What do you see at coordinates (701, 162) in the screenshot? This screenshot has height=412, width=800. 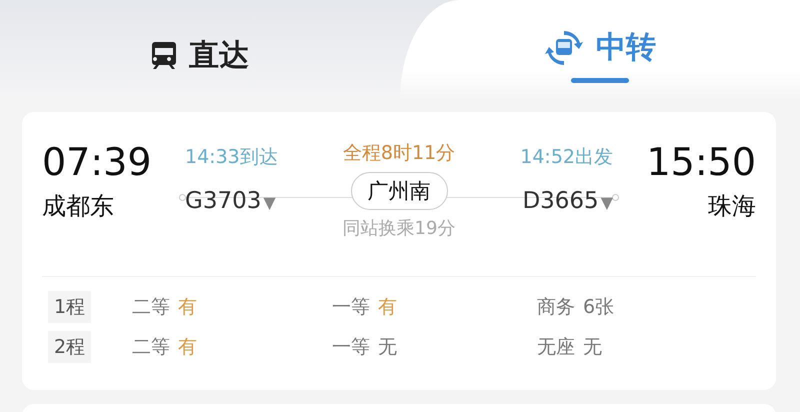 I see `arrival-time: 15:50` at bounding box center [701, 162].